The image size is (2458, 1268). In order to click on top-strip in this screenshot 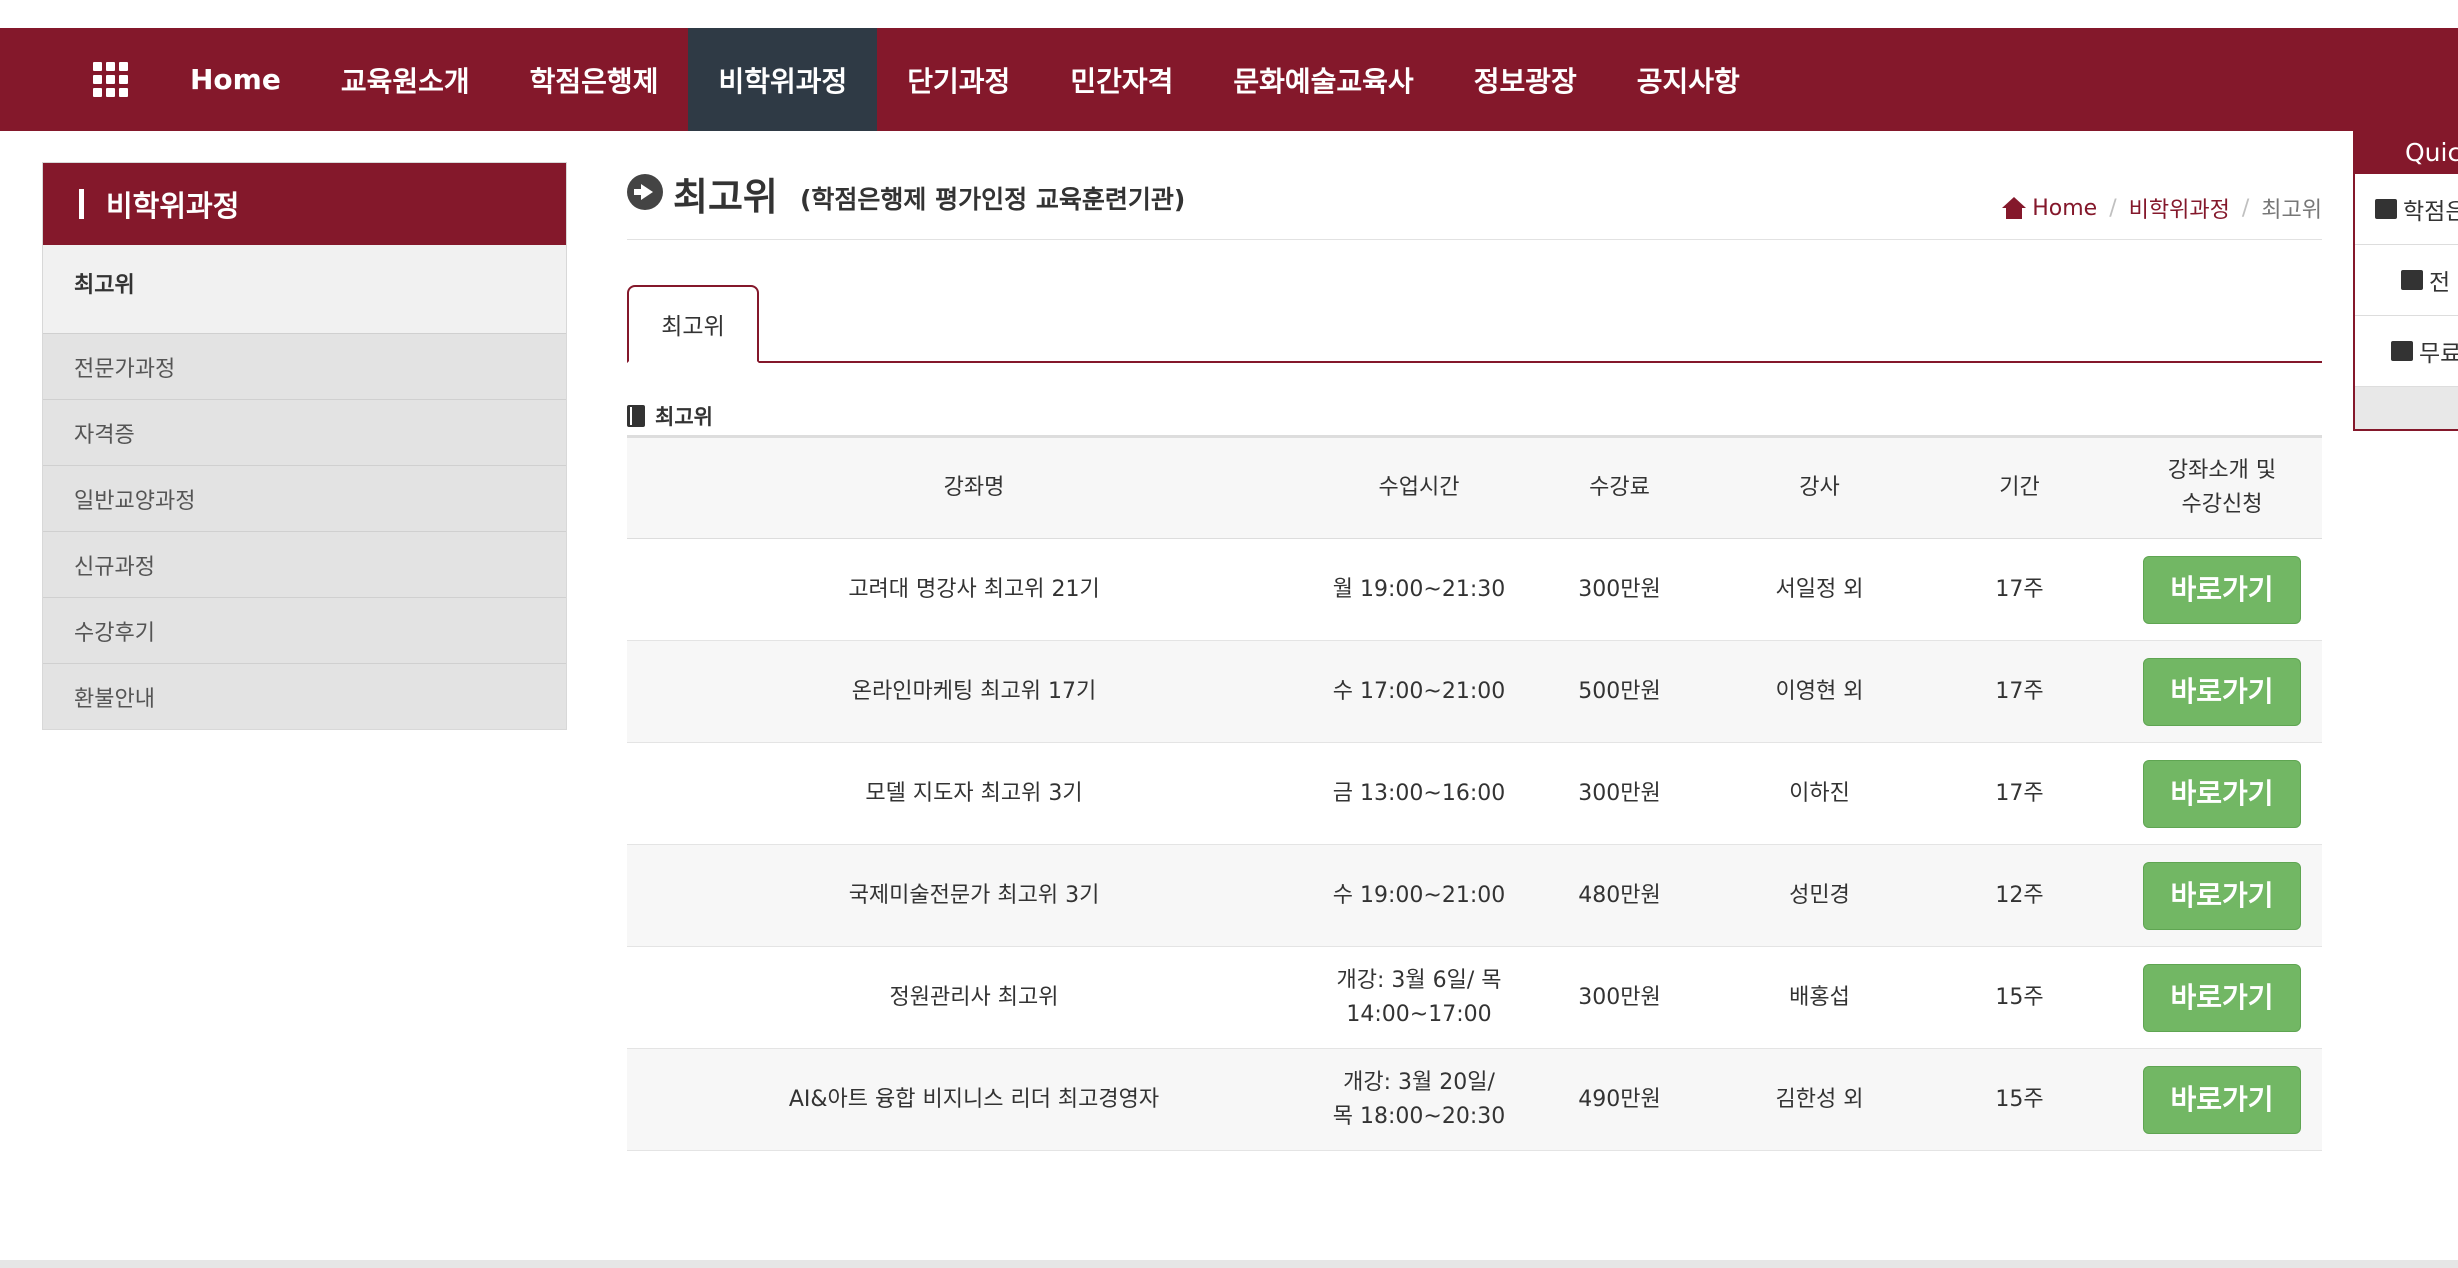, I will do `click(1229, 14)`.